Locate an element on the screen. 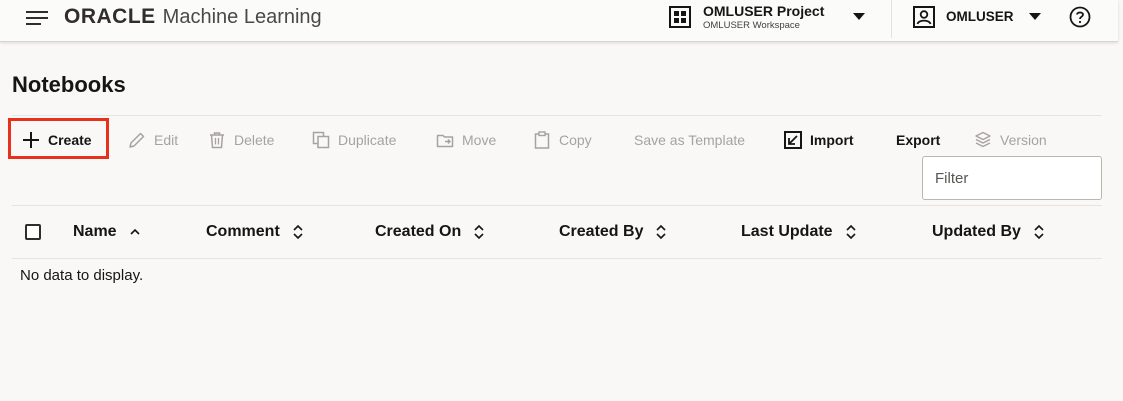  layers-icon is located at coordinates (983, 139).